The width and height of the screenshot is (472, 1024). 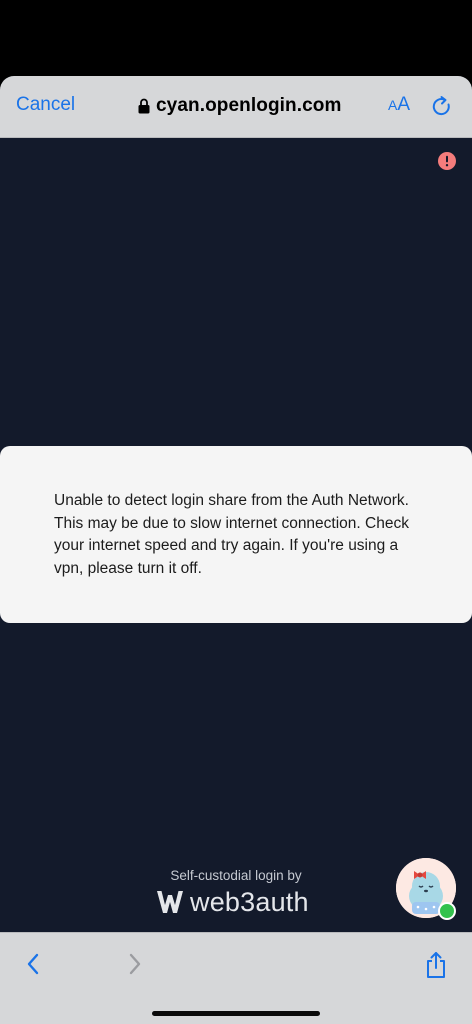 What do you see at coordinates (249, 105) in the screenshot?
I see `url-text: cyan.openlogin.com` at bounding box center [249, 105].